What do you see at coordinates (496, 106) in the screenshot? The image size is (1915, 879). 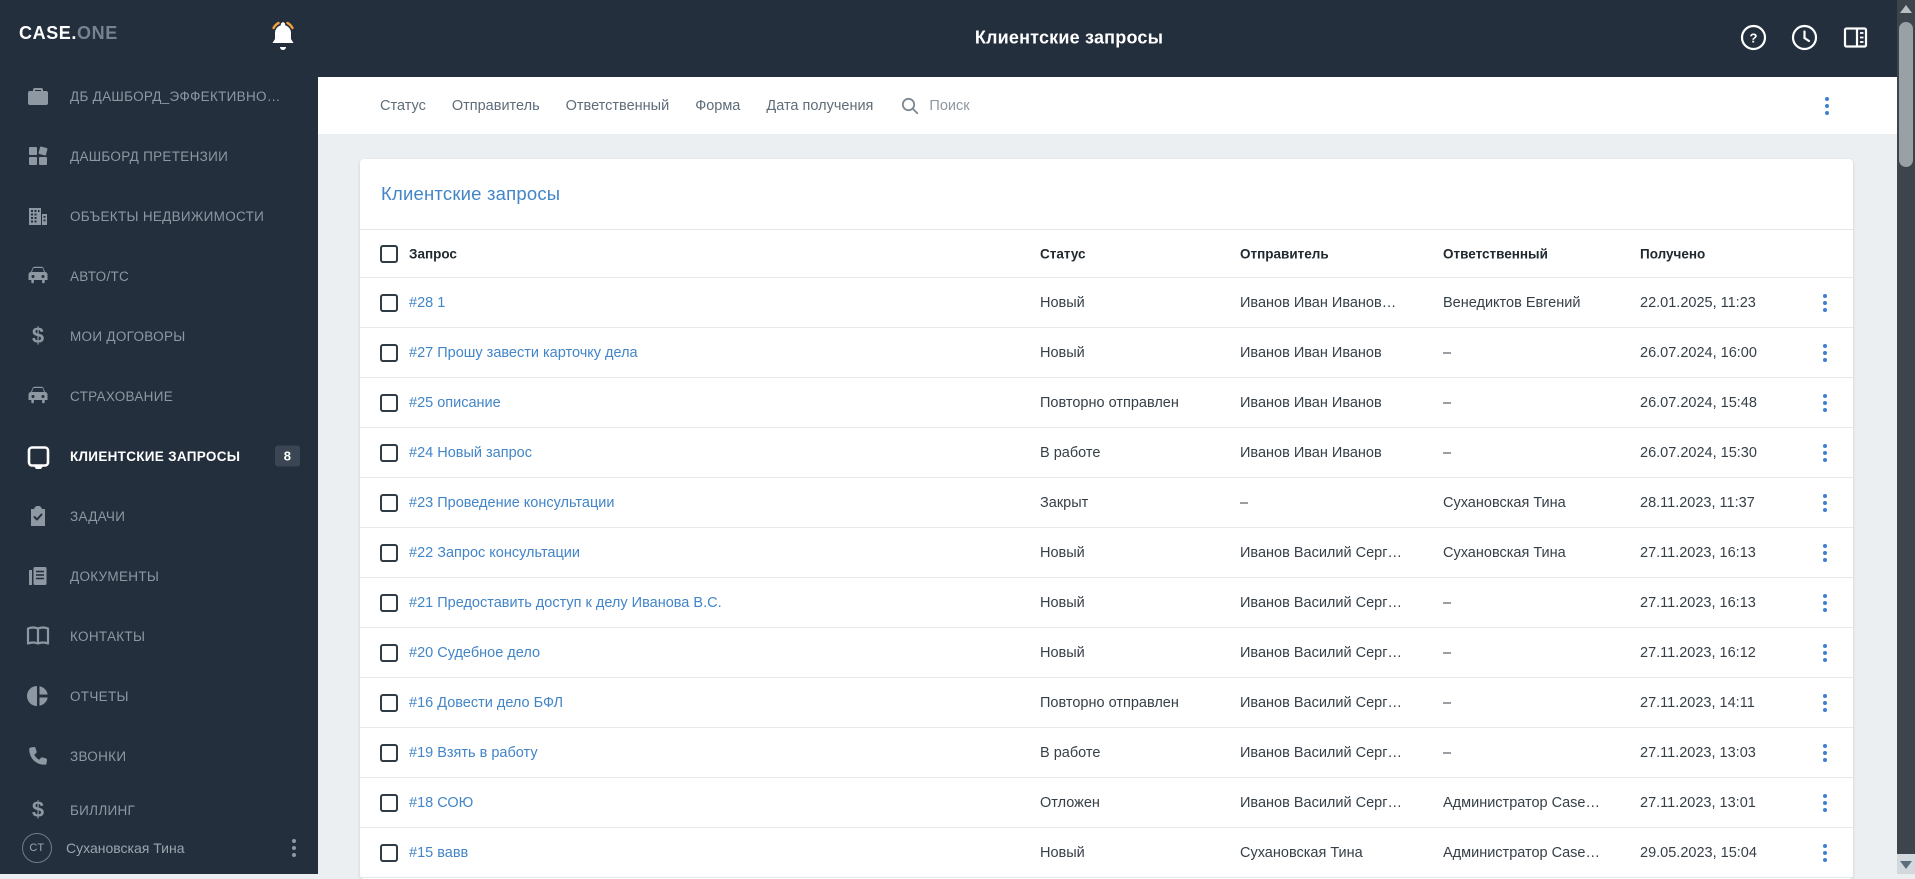 I see `filter-sender: Отправитель` at bounding box center [496, 106].